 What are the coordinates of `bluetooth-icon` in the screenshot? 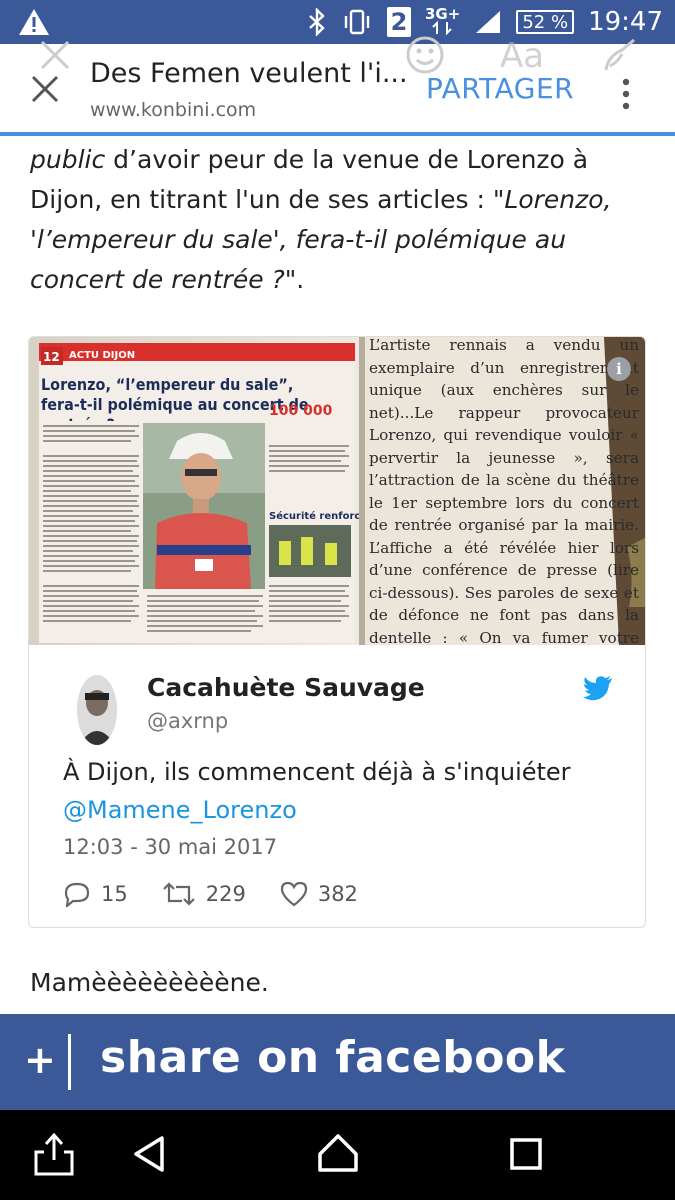 It's located at (317, 22).